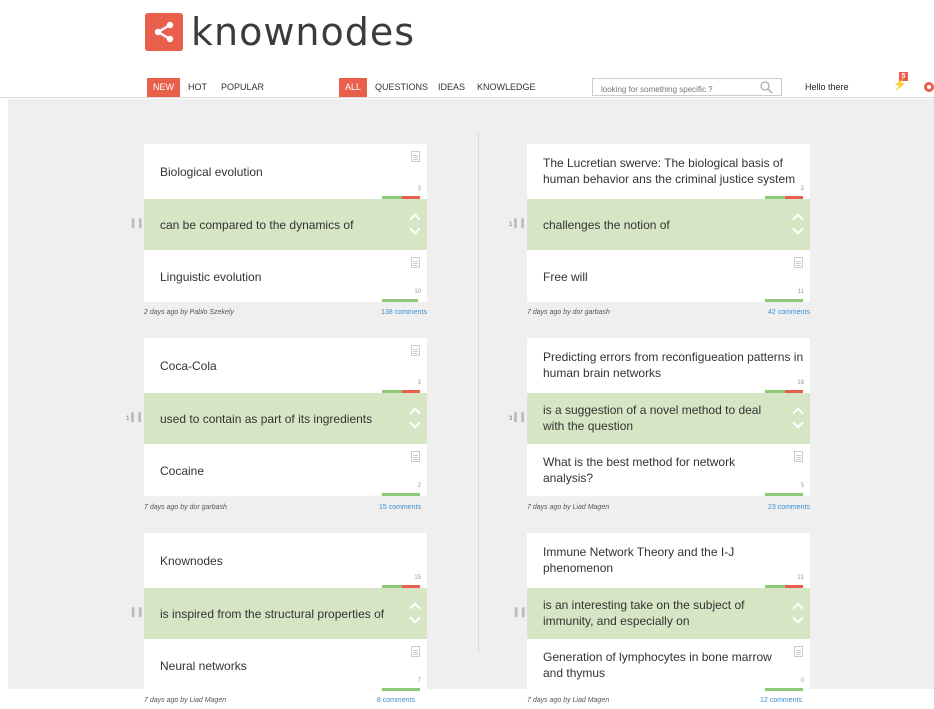  I want to click on comments-link: 15 comments, so click(400, 508).